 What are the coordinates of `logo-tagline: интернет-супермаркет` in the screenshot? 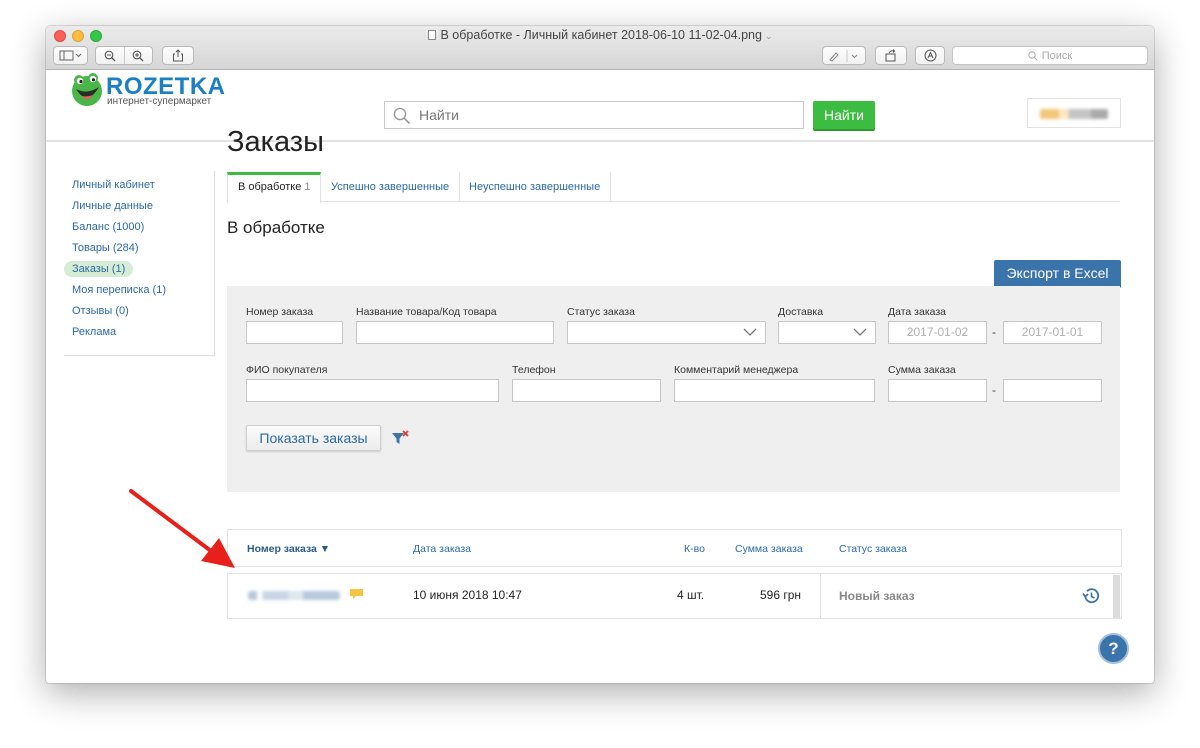 It's located at (159, 101).